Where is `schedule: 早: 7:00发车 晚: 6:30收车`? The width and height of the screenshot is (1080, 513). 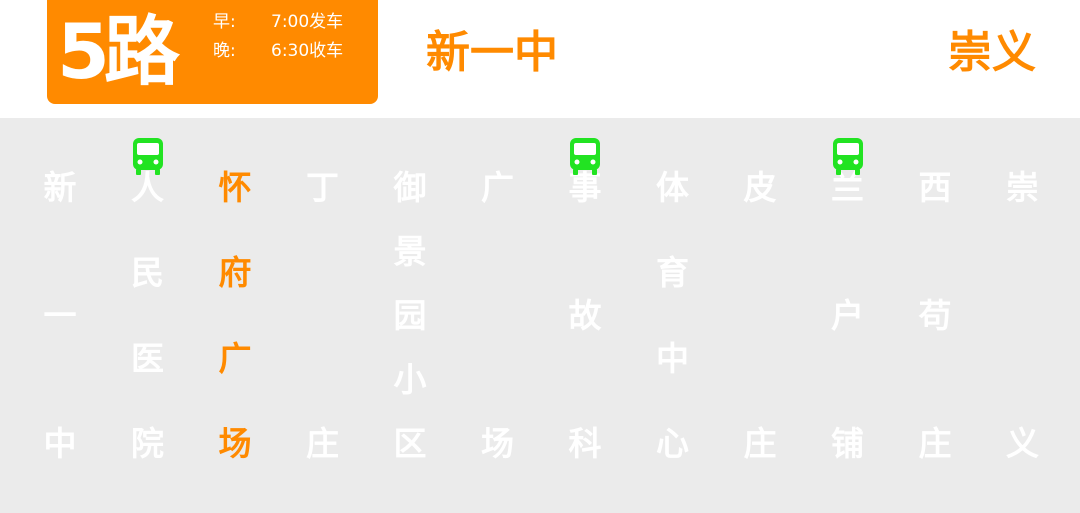 schedule: 早: 7:00发车 晚: 6:30收车 is located at coordinates (278, 37).